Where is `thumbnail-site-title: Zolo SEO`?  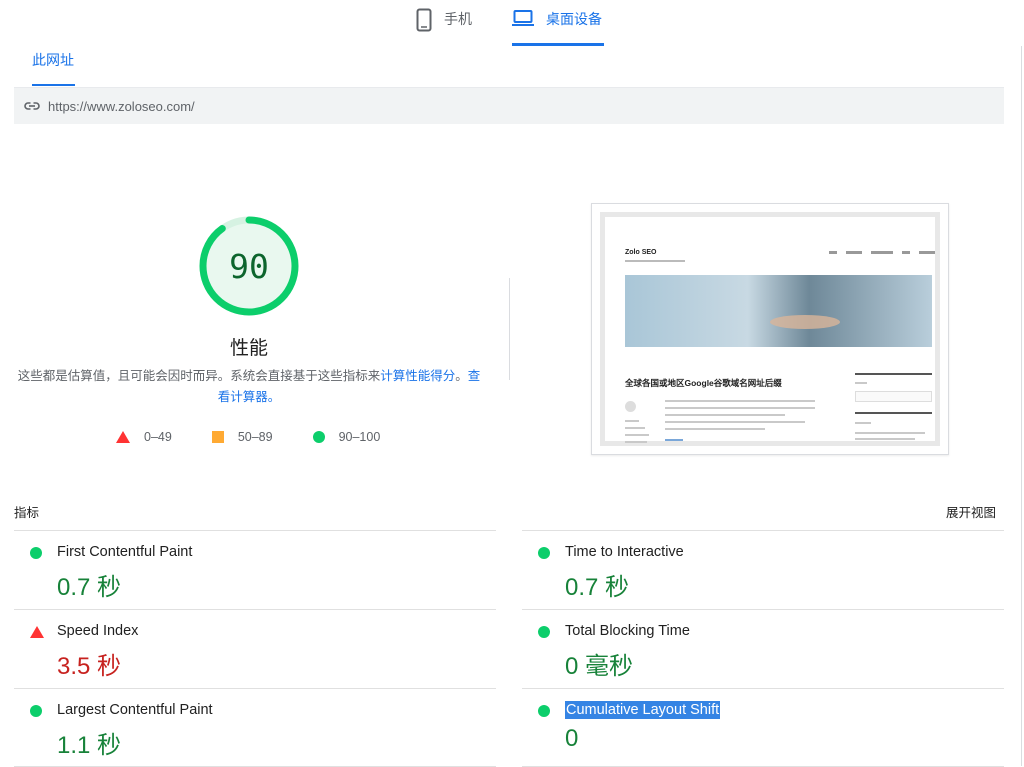 thumbnail-site-title: Zolo SEO is located at coordinates (641, 252).